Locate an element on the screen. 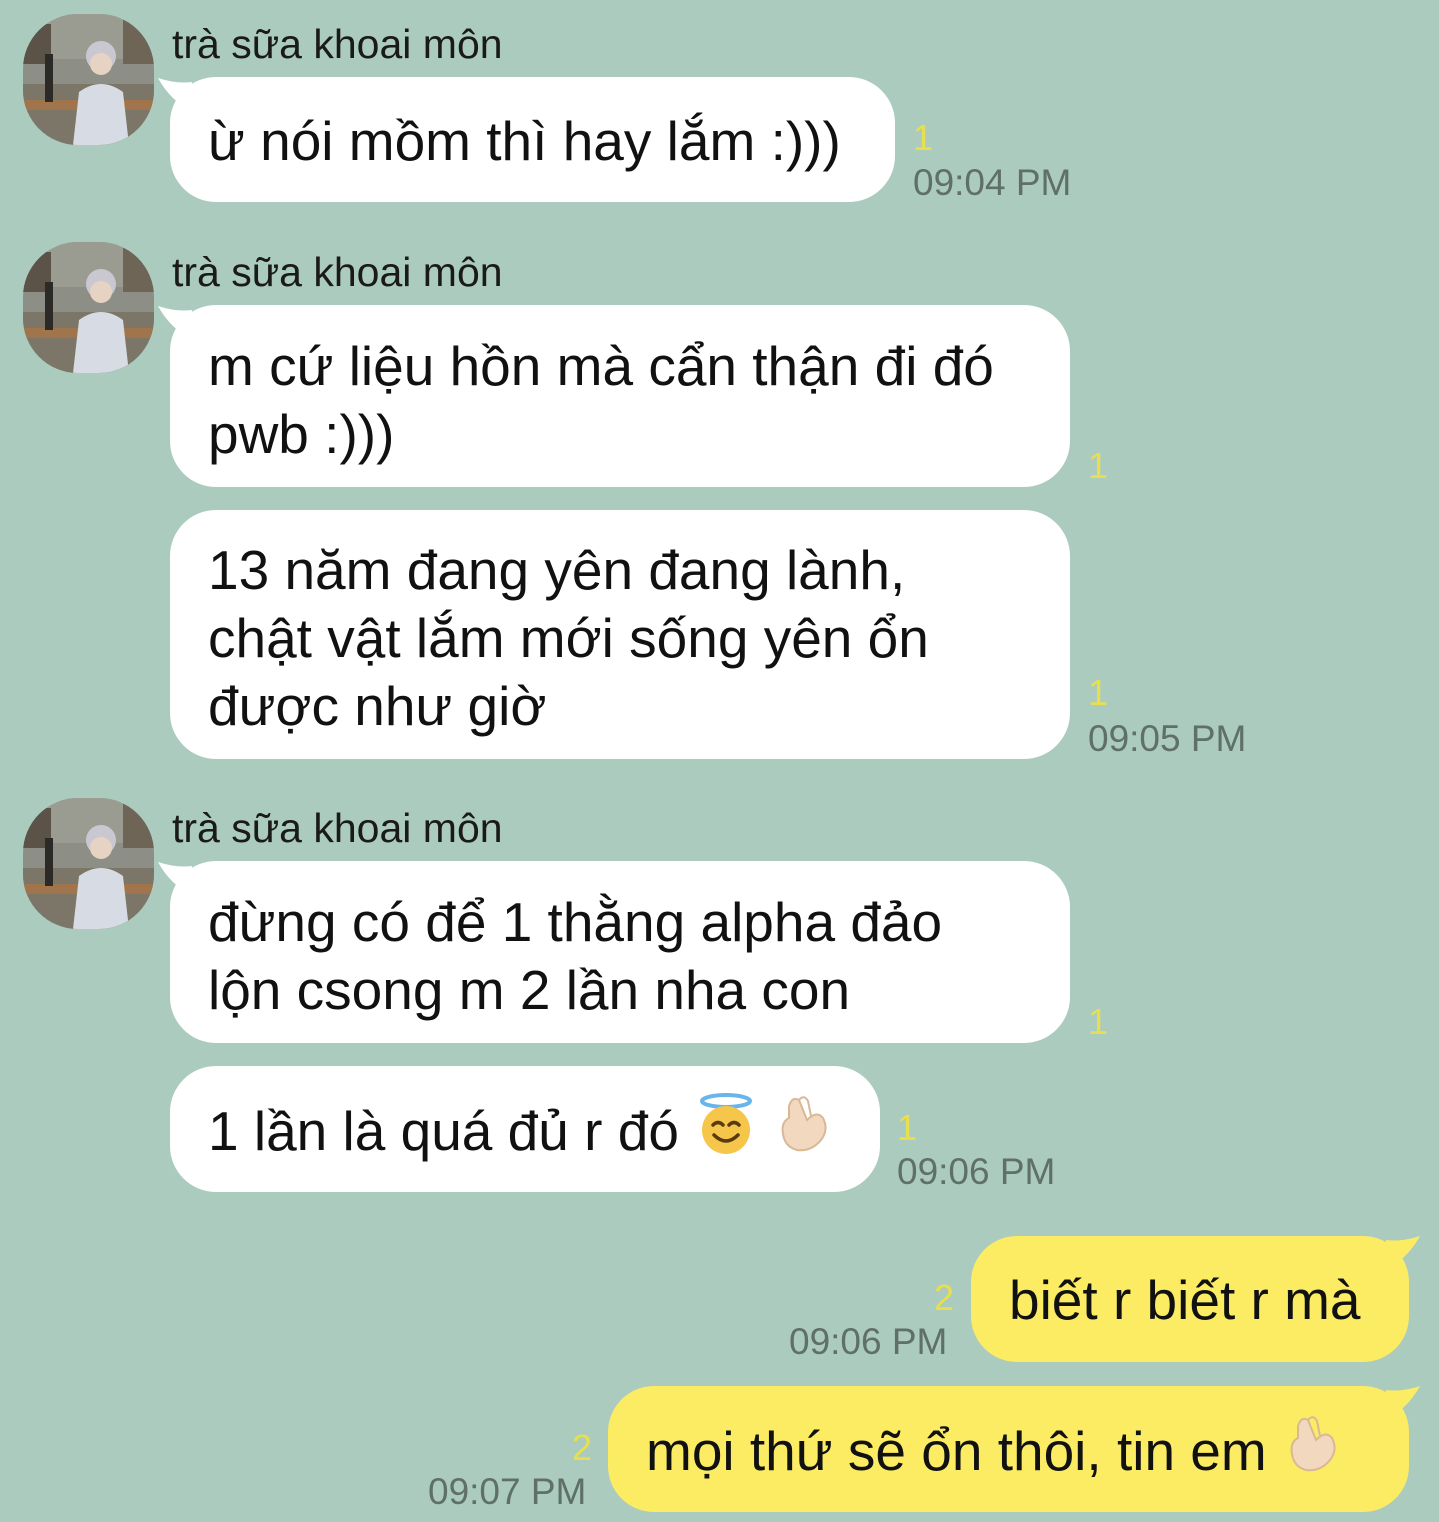 The width and height of the screenshot is (1439, 1522). message-text-line: đừng có để 1 thằng alpha đảo is located at coordinates (575, 922).